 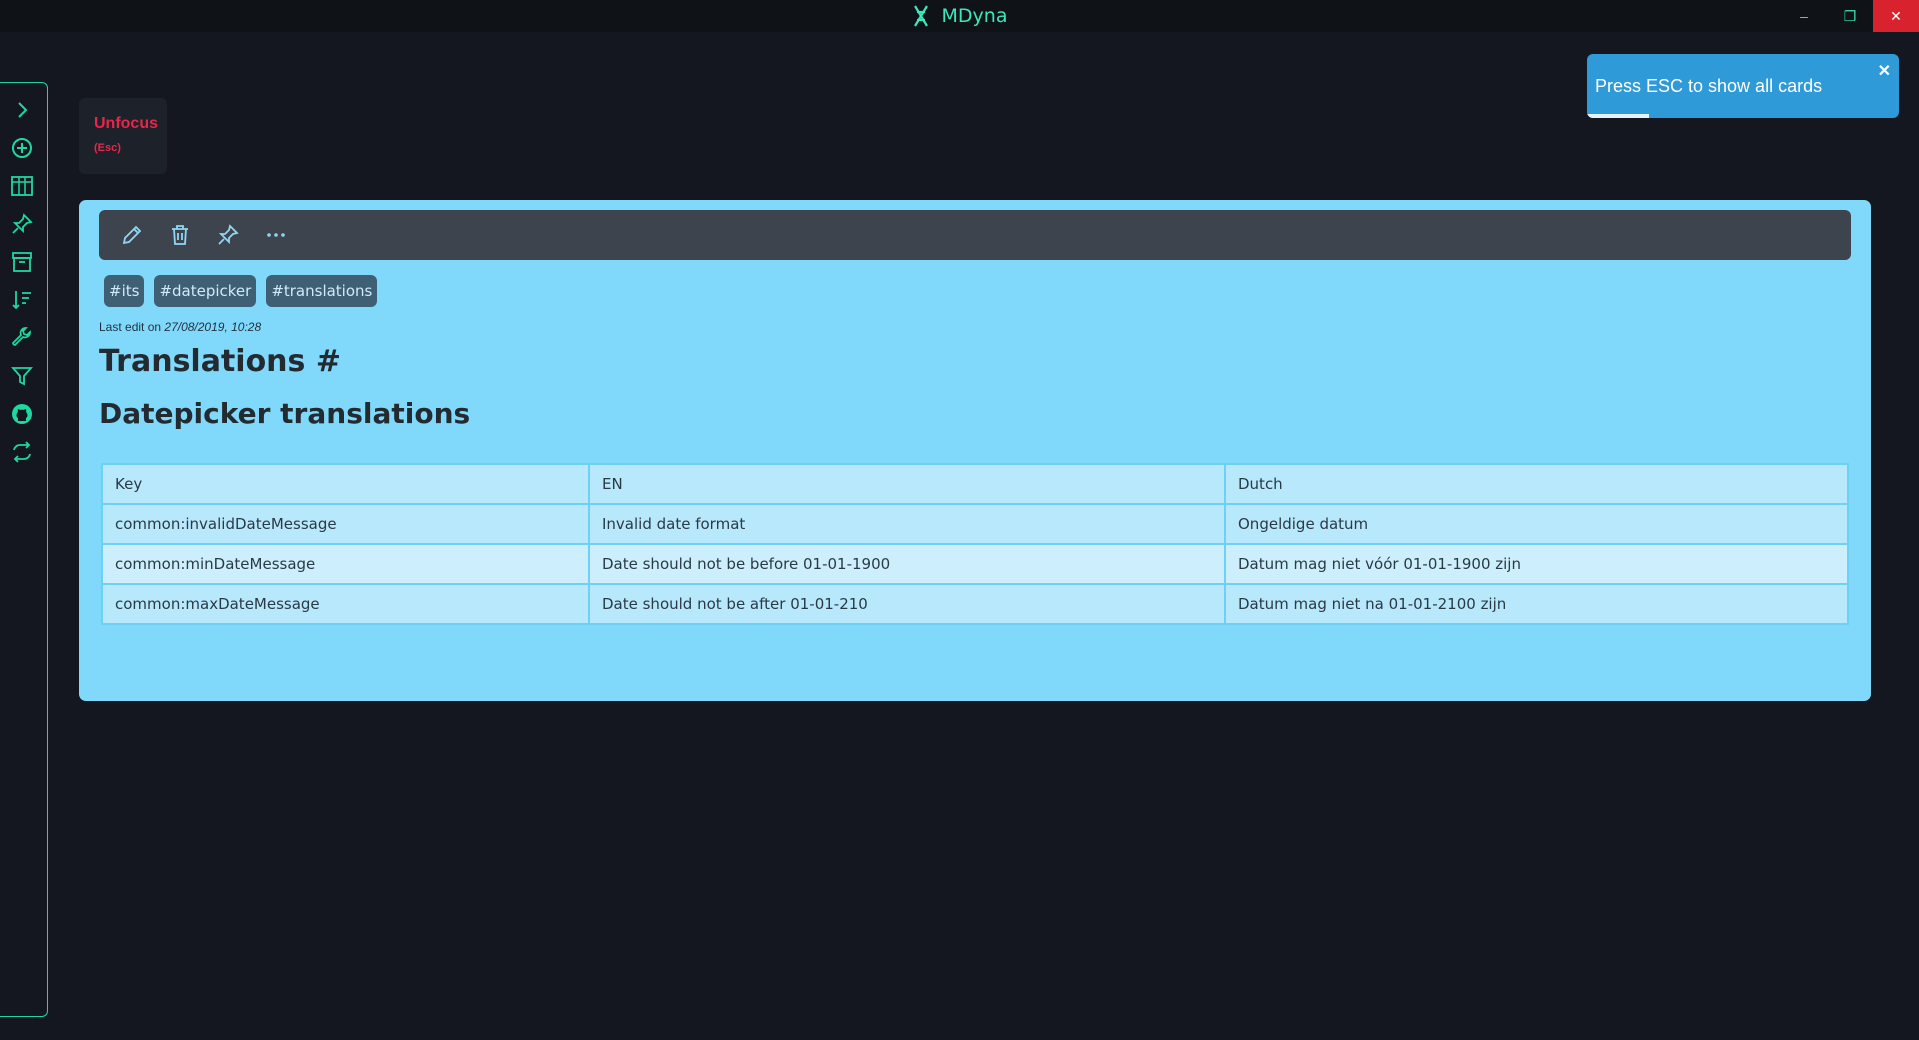 I want to click on table-cell: Date should not be before 01-01-1900, so click(x=907, y=564).